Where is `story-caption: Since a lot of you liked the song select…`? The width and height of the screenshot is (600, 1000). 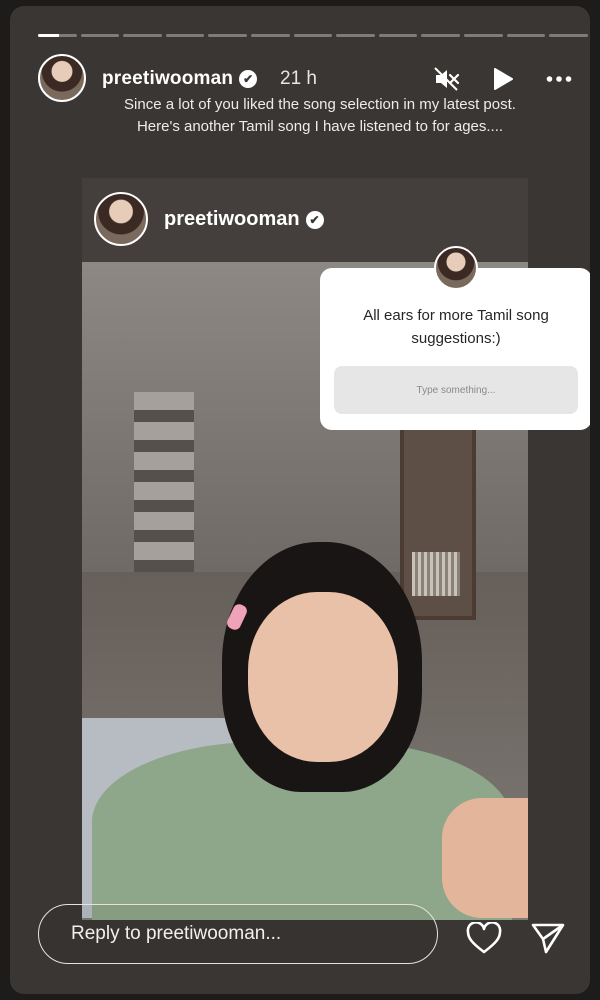
story-caption: Since a lot of you liked the song select… is located at coordinates (320, 116).